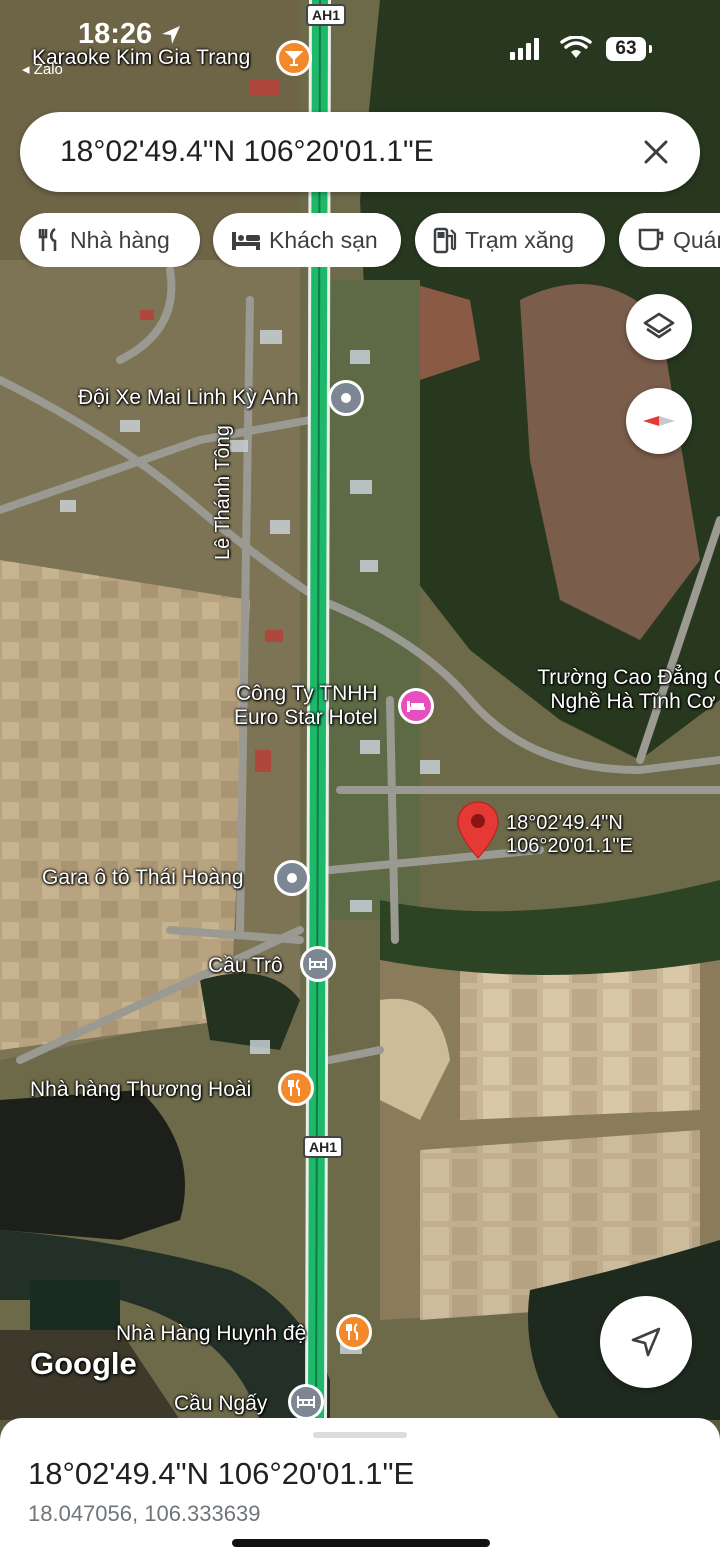  Describe the element at coordinates (564, 823) in the screenshot. I see `dropped-pin-lat: 18°02'49.4"N` at that location.